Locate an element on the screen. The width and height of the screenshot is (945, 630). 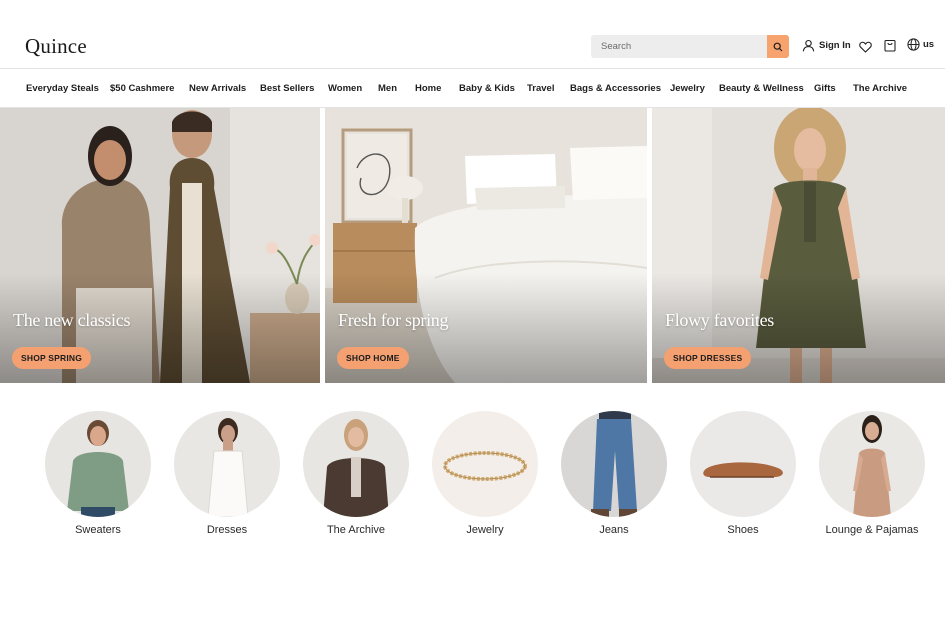
category-shoes: Shoes is located at coordinates (743, 476).